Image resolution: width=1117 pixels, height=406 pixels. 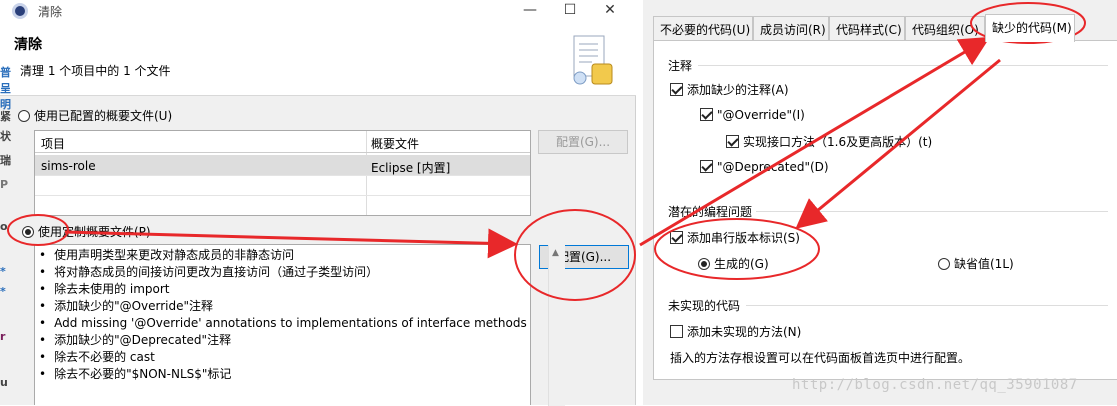 I want to click on list-scrollbar: ▲, so click(x=556, y=325).